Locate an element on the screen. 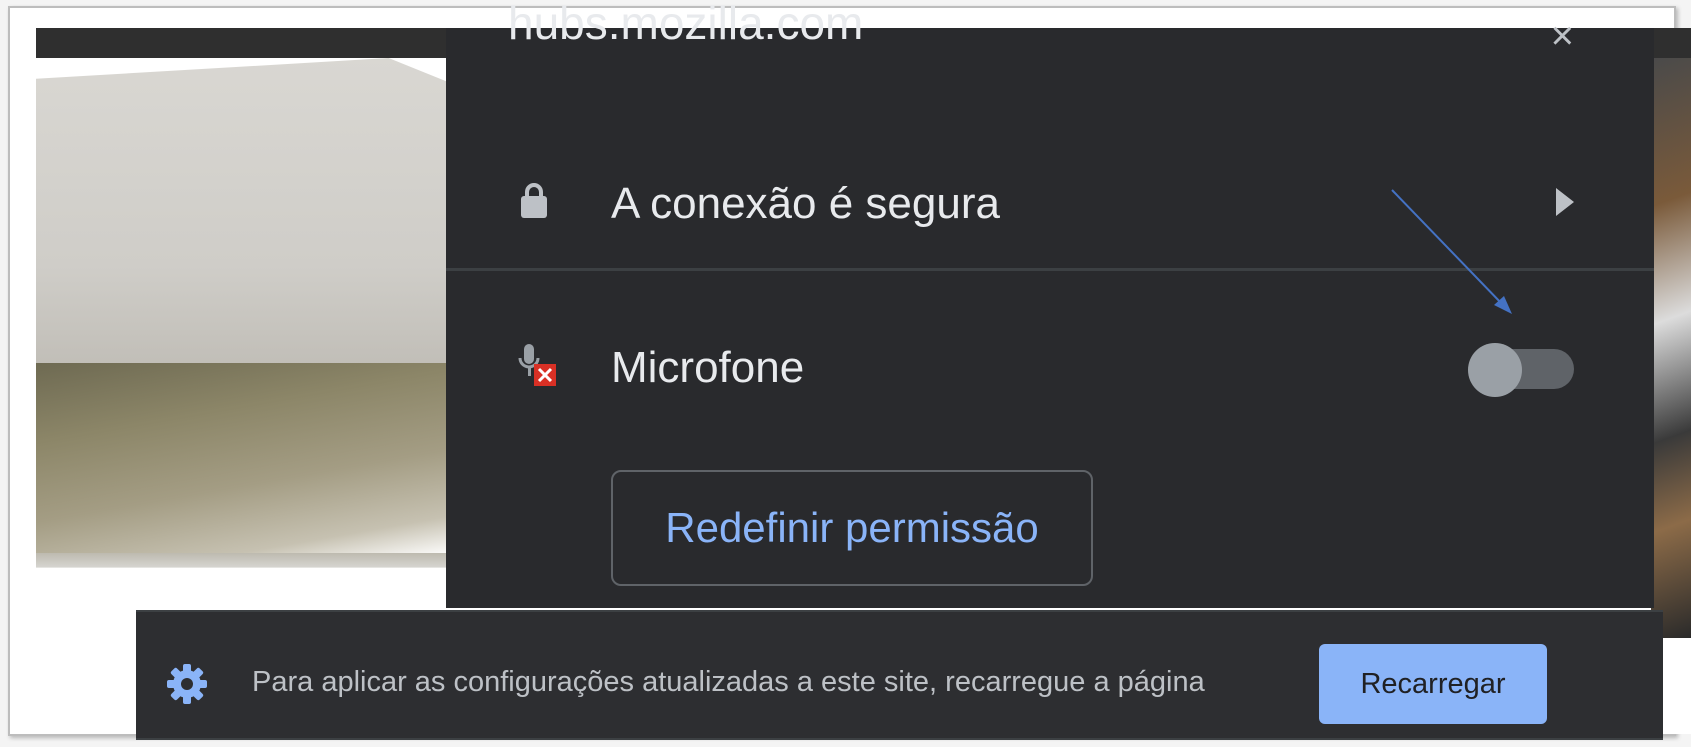 The image size is (1691, 747). site-domain: hubs.mozilla.com is located at coordinates (686, 24).